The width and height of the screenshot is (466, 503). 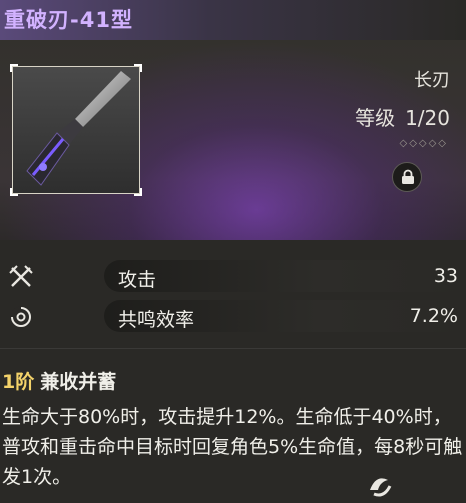 What do you see at coordinates (20, 316) in the screenshot?
I see `energy-regen-icon` at bounding box center [20, 316].